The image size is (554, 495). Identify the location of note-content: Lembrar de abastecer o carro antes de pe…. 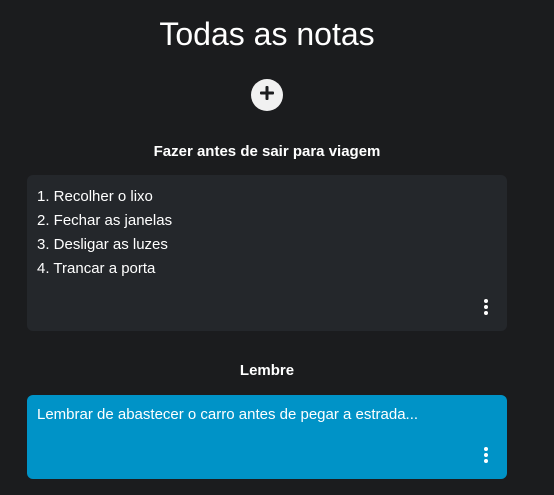
(228, 414).